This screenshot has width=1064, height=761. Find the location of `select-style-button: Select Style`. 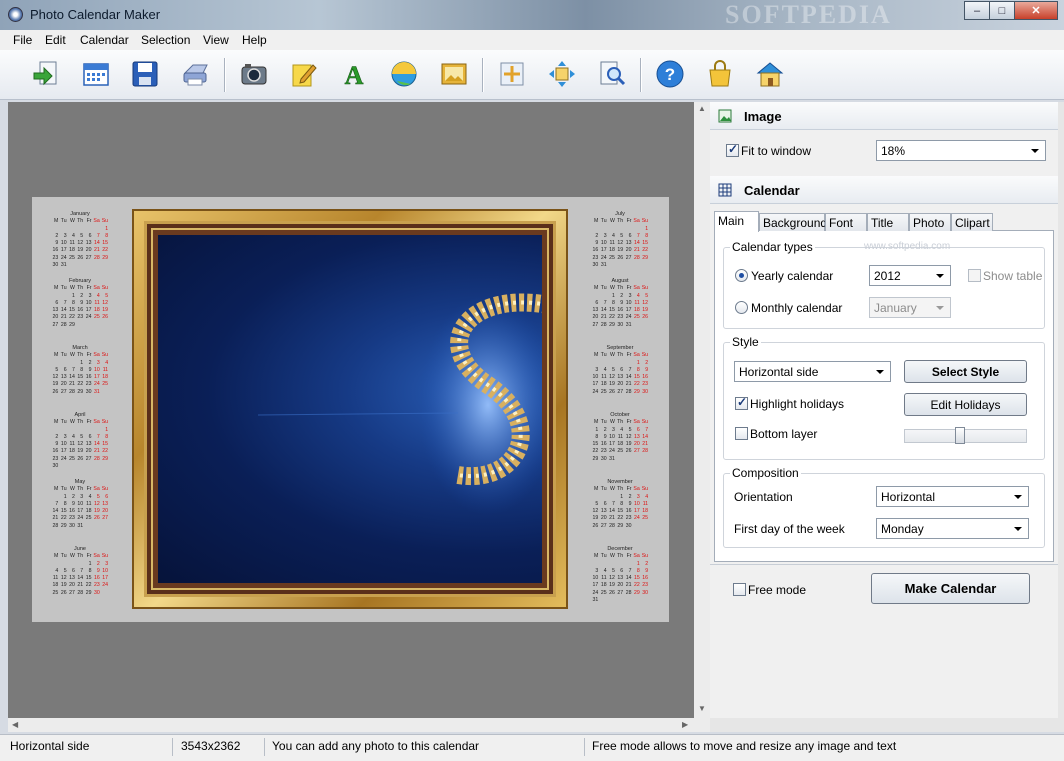

select-style-button: Select Style is located at coordinates (965, 371).